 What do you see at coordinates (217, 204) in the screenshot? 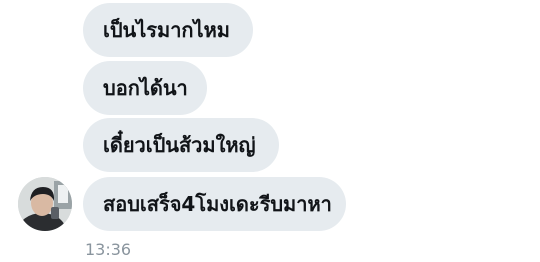
I see `message-text: สอบเสร็จ4โมงเดะรีบมาหา` at bounding box center [217, 204].